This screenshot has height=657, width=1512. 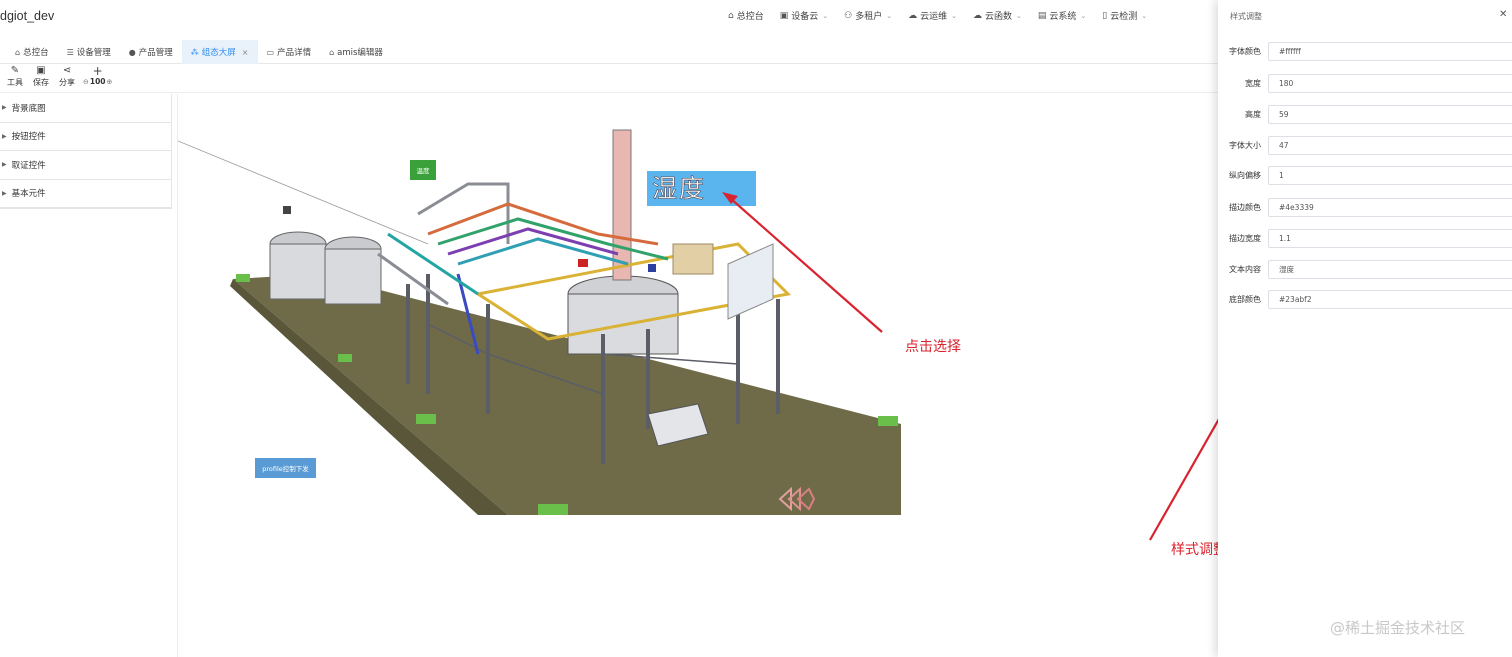 What do you see at coordinates (1390, 238) in the screenshot?
I see `stroke-width-input: 1.1` at bounding box center [1390, 238].